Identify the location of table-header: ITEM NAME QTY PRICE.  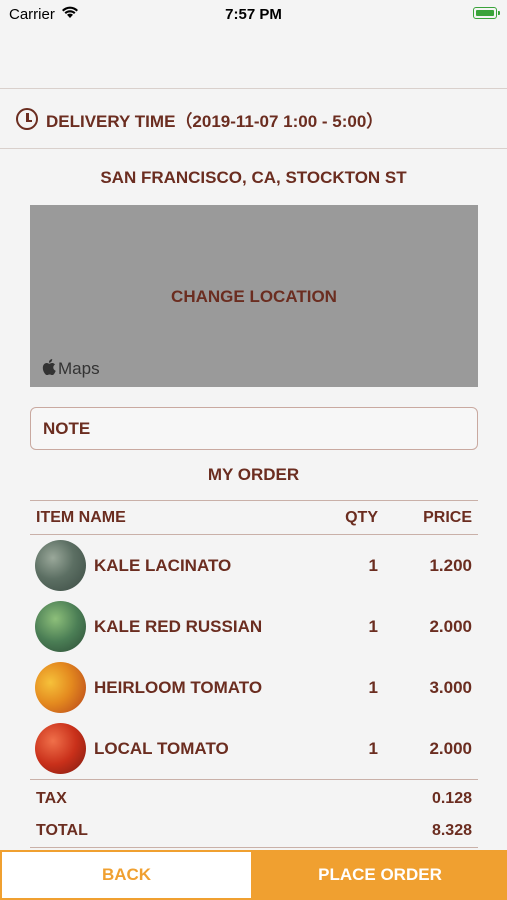
(254, 517).